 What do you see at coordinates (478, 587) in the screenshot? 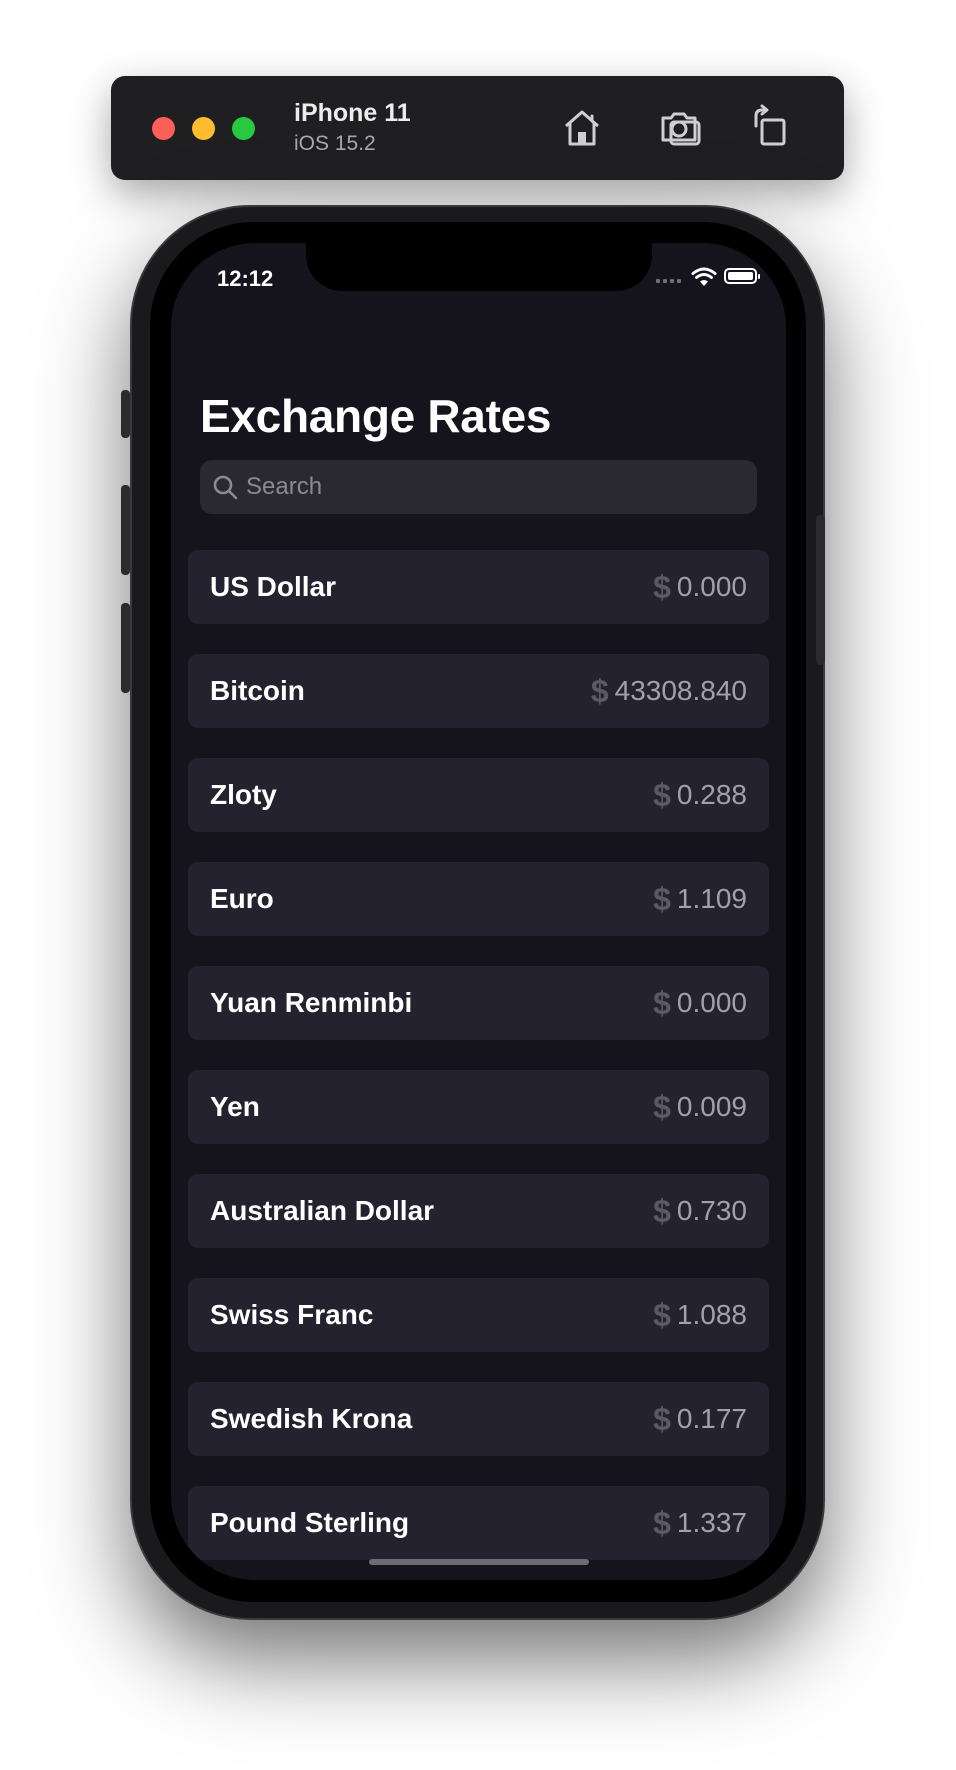
I see `rate-row: US Dollar $0.000` at bounding box center [478, 587].